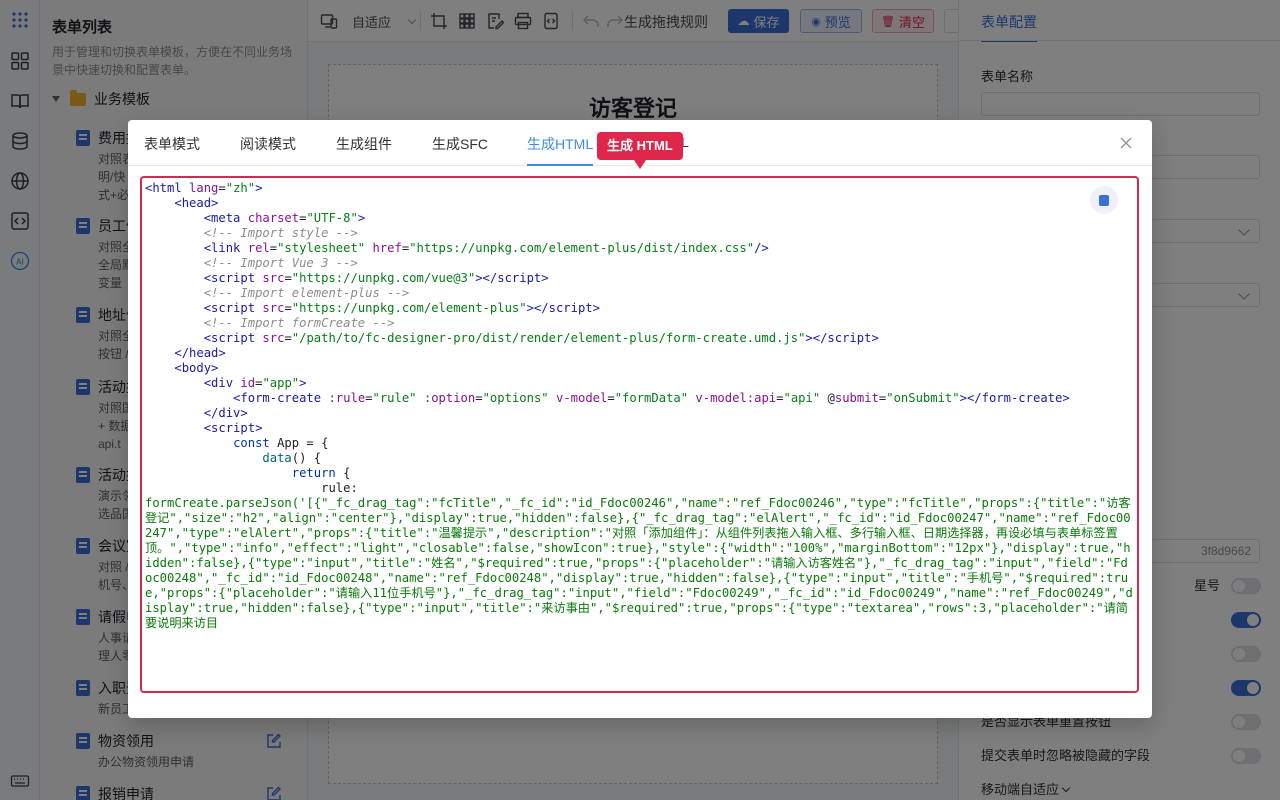 The image size is (1280, 800). I want to click on tab-gen-component: 生成组件, so click(364, 150).